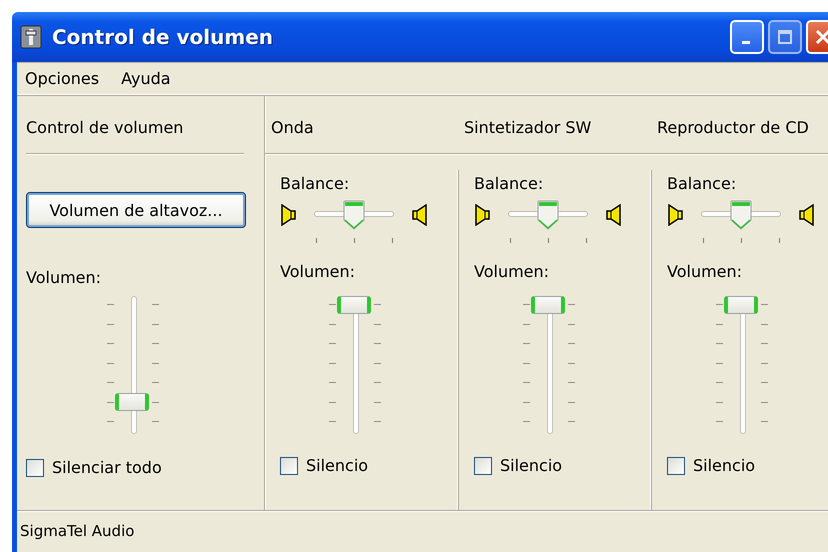 Image resolution: width=828 pixels, height=552 pixels. What do you see at coordinates (146, 78) in the screenshot?
I see `menu-item: Ayuda` at bounding box center [146, 78].